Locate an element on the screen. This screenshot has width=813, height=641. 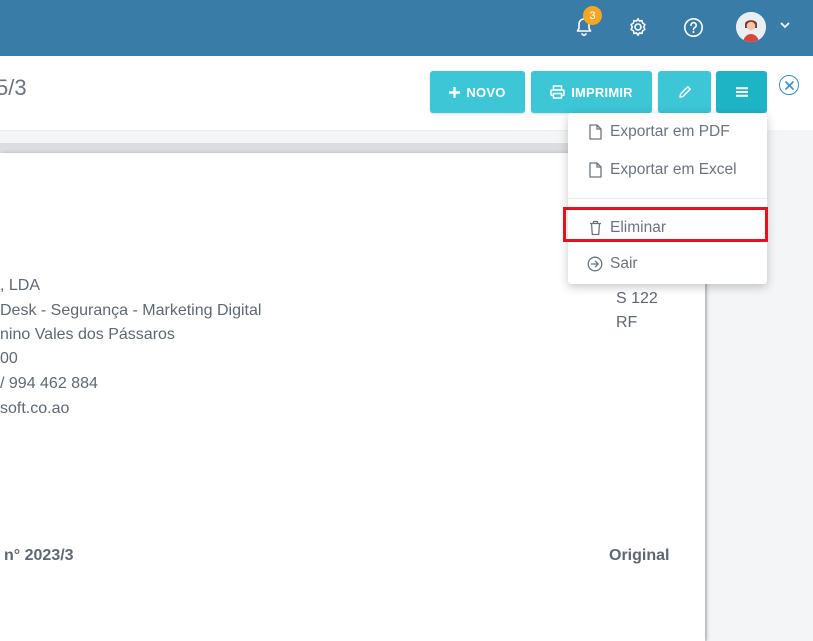
new-button-label: NOVO is located at coordinates (486, 92).